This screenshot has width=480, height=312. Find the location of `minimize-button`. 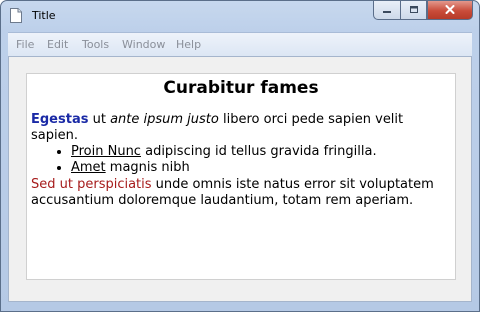

minimize-button is located at coordinates (386, 10).